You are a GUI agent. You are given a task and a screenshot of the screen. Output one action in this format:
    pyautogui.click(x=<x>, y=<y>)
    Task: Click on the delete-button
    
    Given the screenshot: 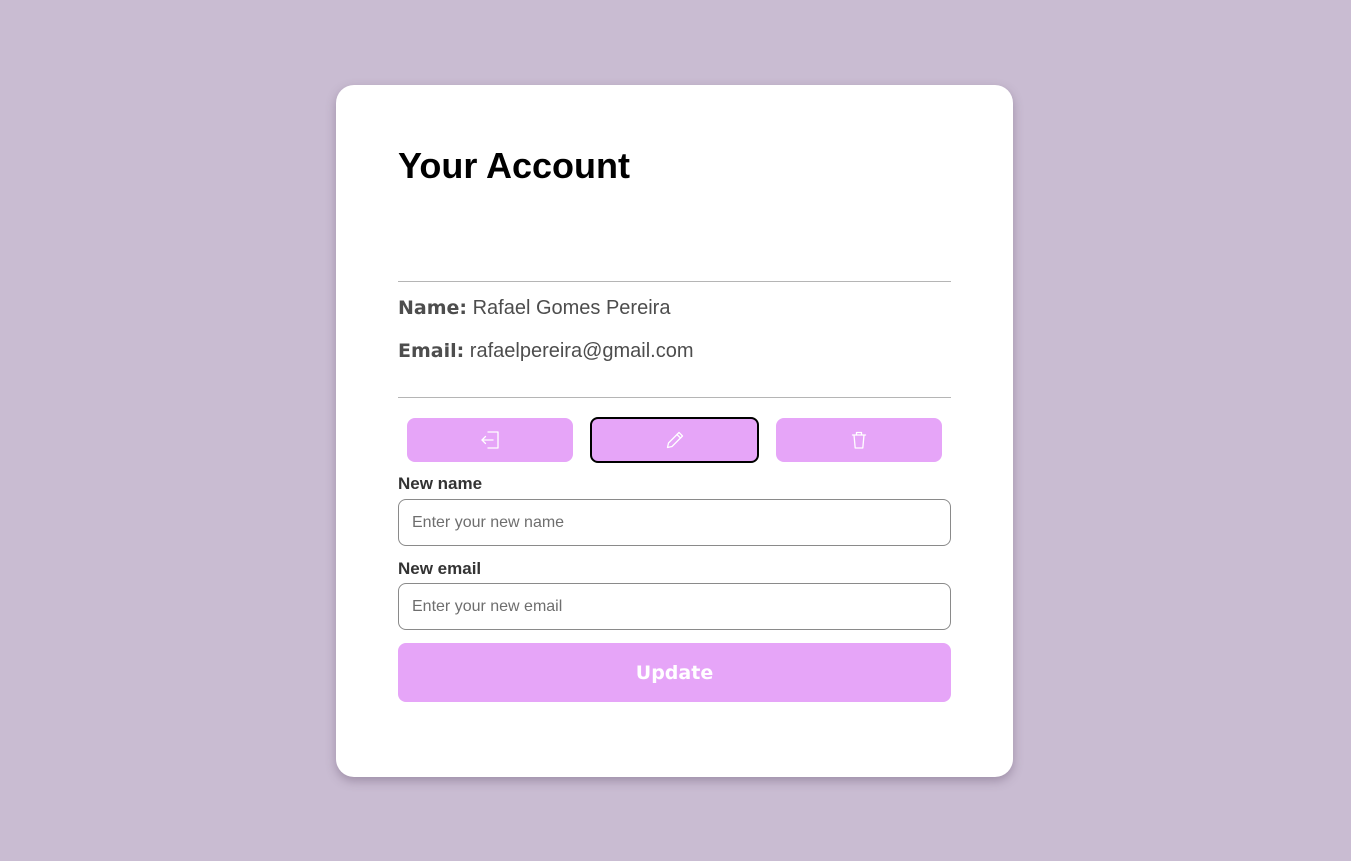 What is the action you would take?
    pyautogui.click(x=859, y=440)
    